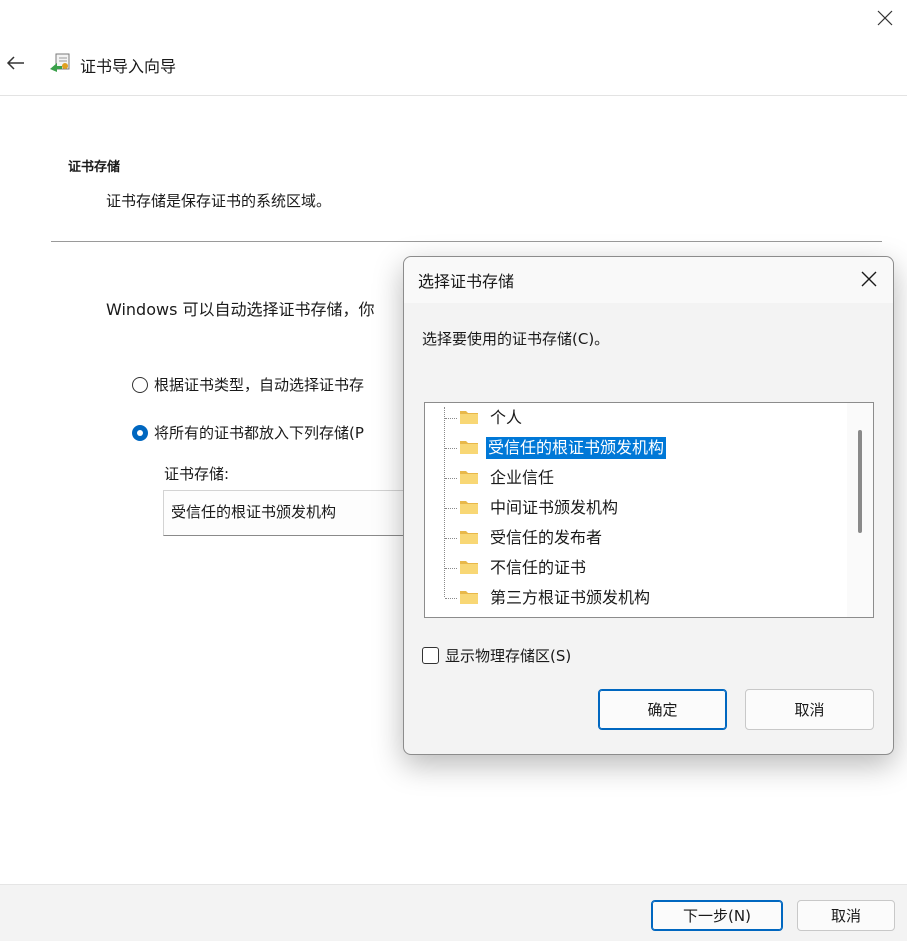  I want to click on tree-item-label: 中间证书颁发机构, so click(554, 507).